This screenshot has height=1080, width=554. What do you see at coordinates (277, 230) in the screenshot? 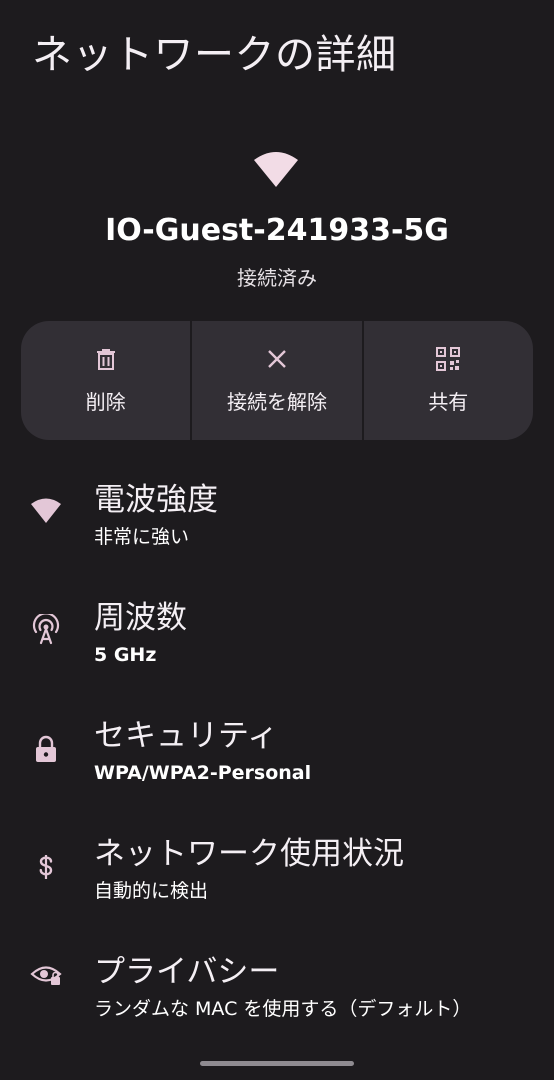
I see `network-name: IO-Guest-241933-5G` at bounding box center [277, 230].